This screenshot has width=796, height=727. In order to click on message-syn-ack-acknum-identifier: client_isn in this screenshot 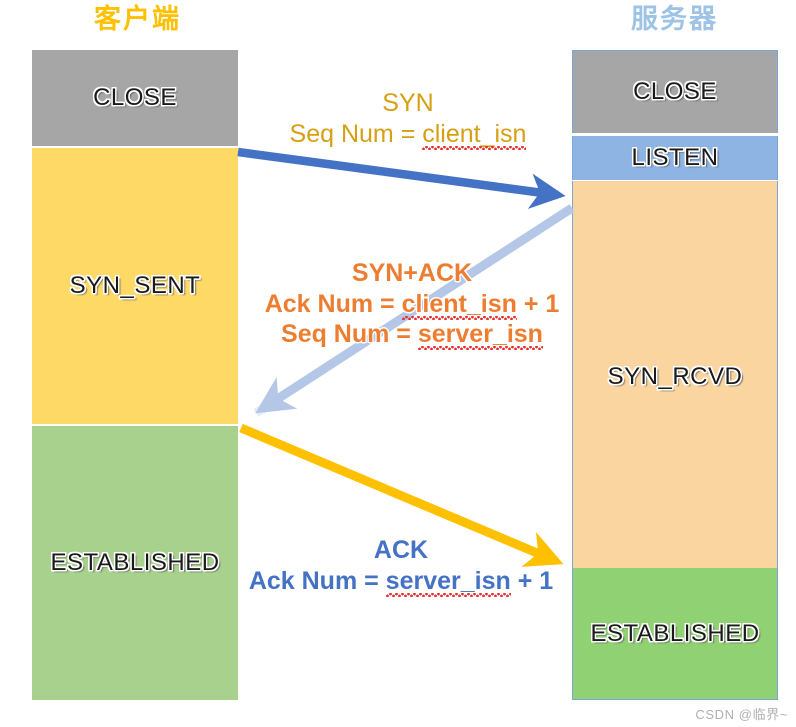, I will do `click(459, 303)`.